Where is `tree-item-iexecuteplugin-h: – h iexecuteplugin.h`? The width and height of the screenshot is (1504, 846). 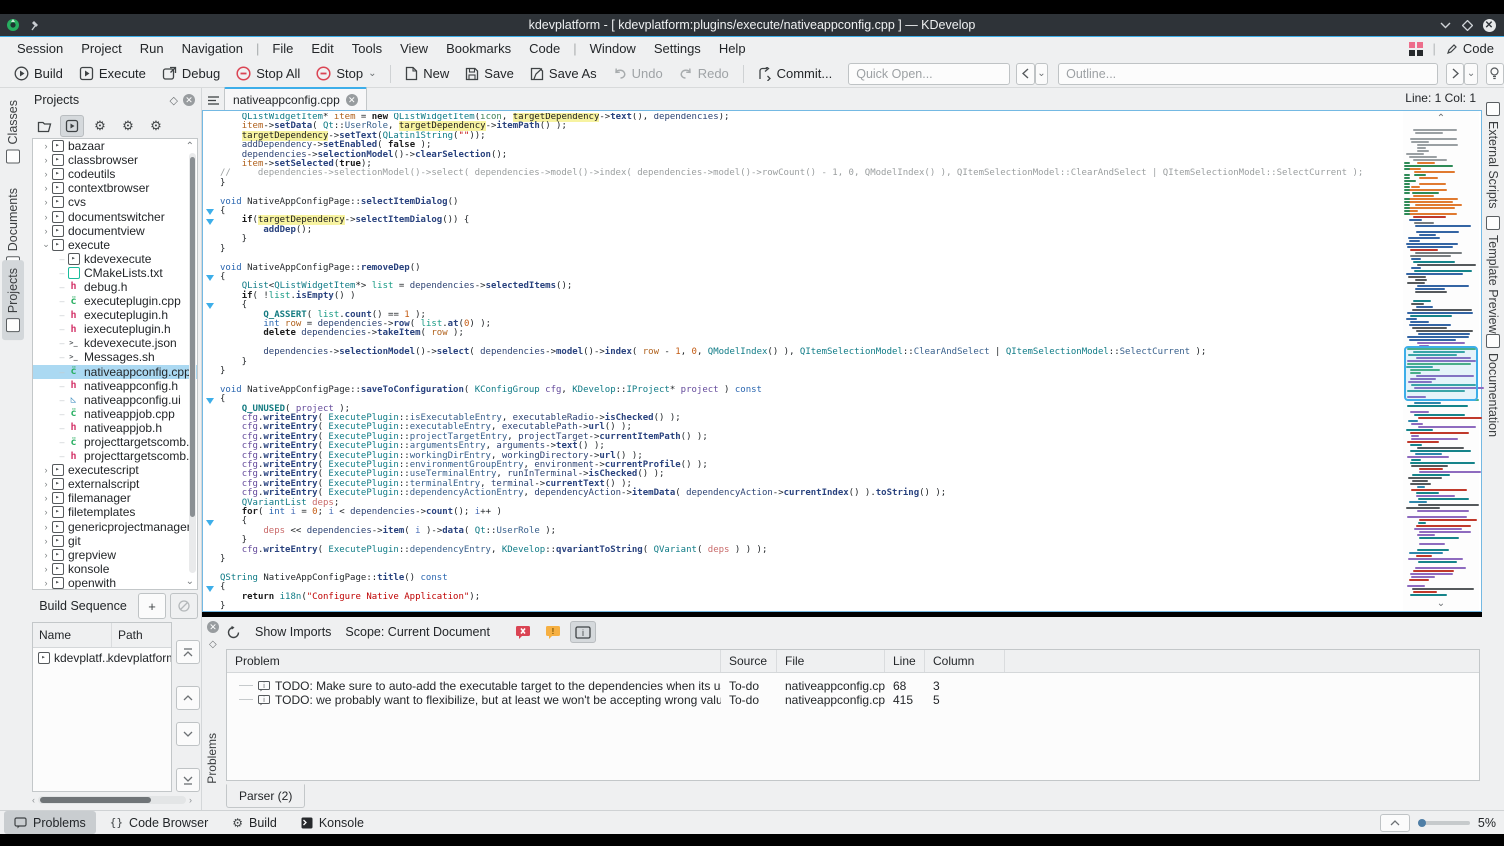
tree-item-iexecuteplugin-h: – h iexecuteplugin.h is located at coordinates (115, 329).